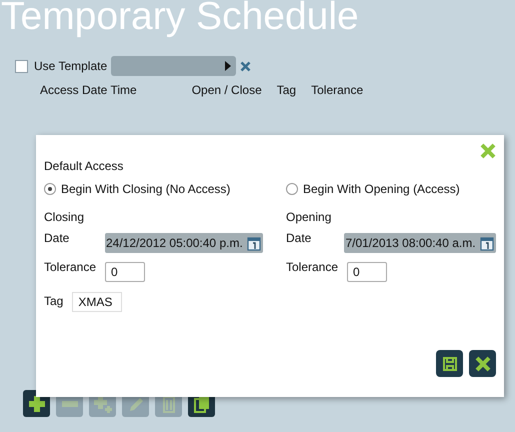  Describe the element at coordinates (36, 404) in the screenshot. I see `plus-icon` at that location.